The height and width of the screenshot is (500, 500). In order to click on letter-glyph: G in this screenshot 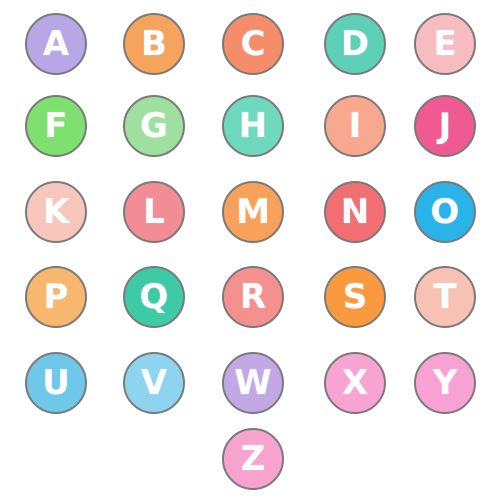, I will do `click(154, 126)`.